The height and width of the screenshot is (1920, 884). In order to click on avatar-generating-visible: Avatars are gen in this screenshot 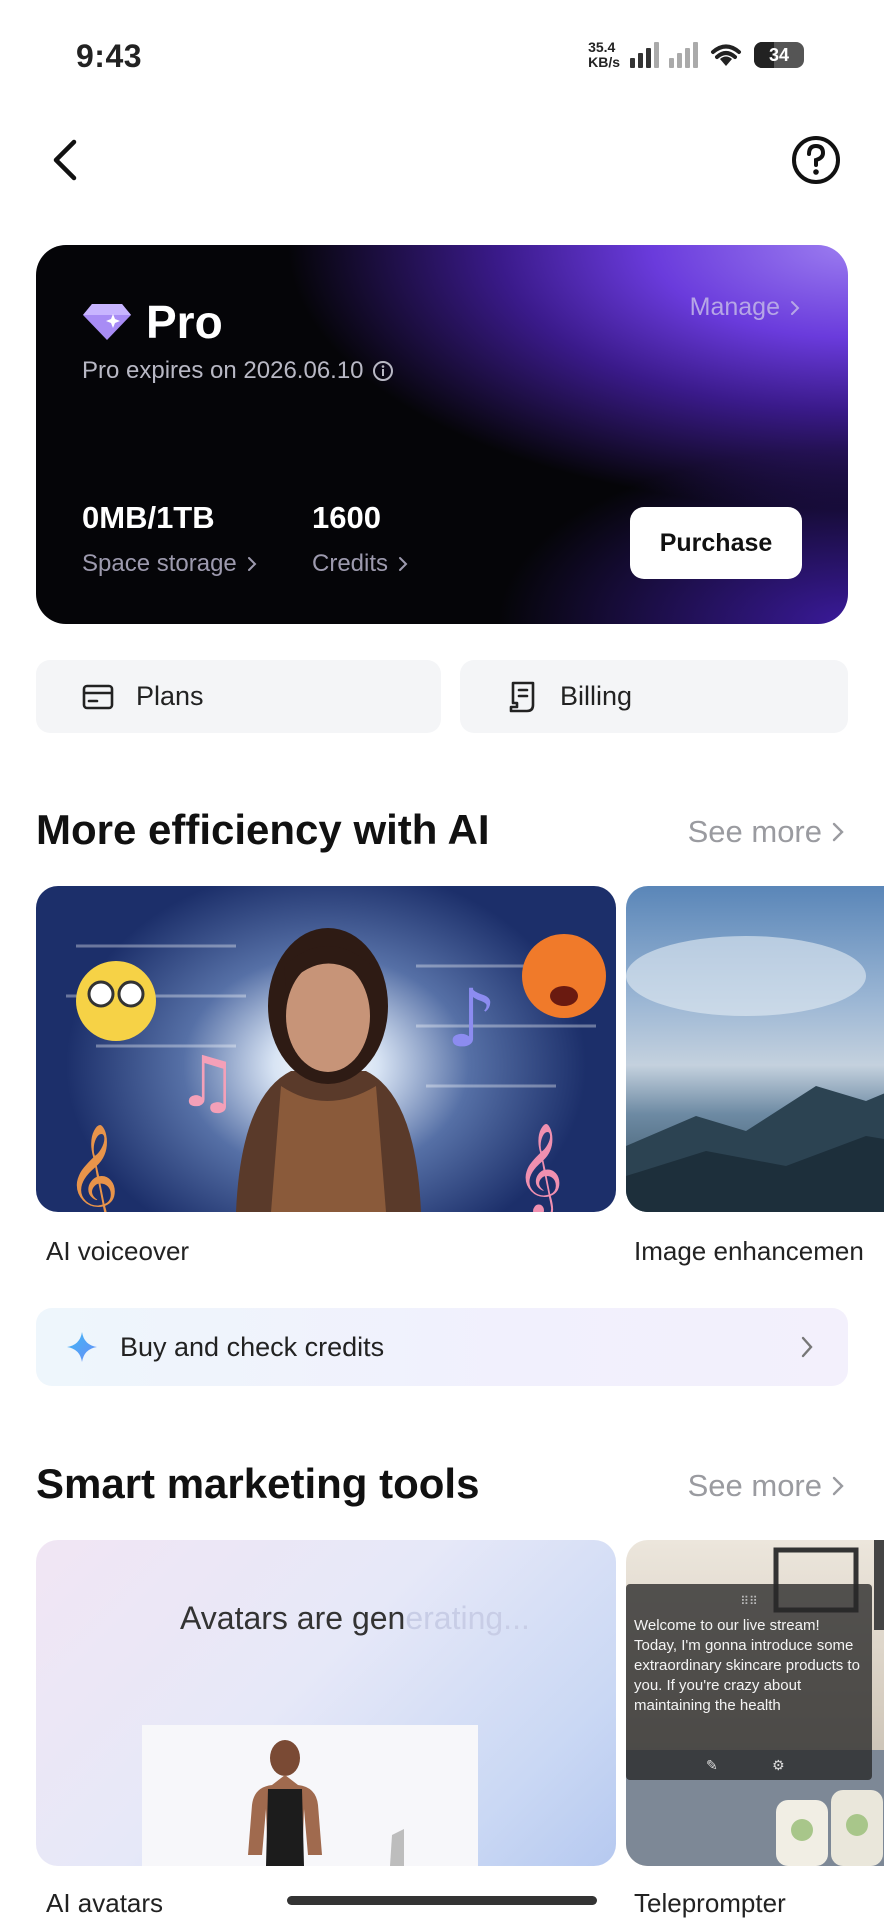, I will do `click(293, 1618)`.